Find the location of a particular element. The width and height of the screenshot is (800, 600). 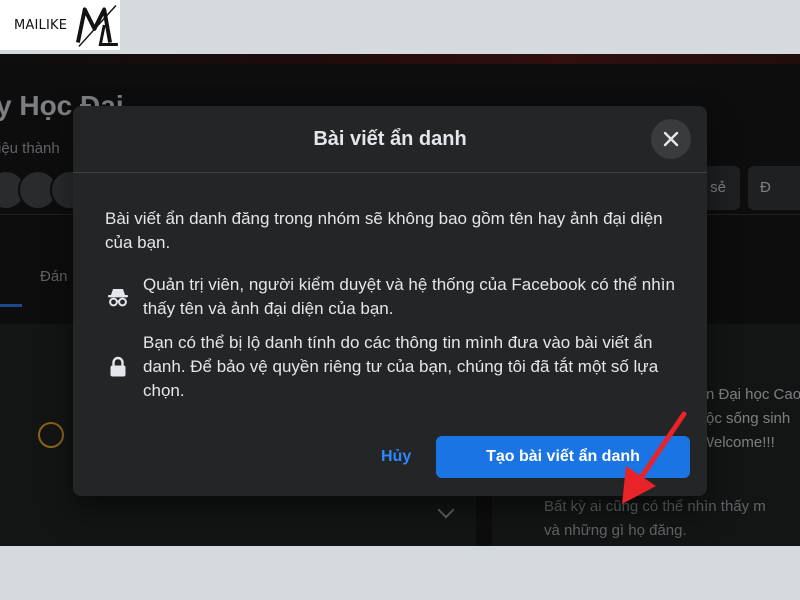

cancel-button: Hủy is located at coordinates (396, 457).